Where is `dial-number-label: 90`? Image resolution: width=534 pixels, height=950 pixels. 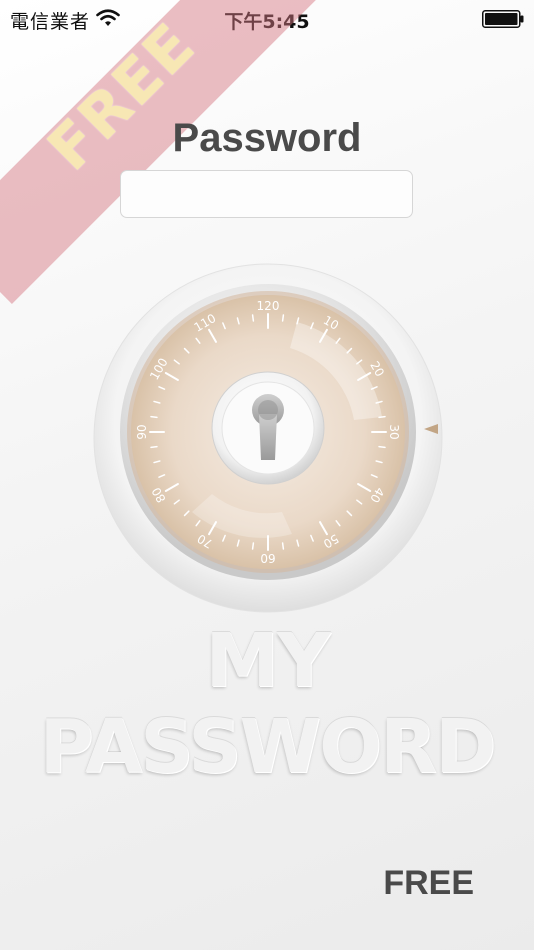
dial-number-label: 90 is located at coordinates (142, 431).